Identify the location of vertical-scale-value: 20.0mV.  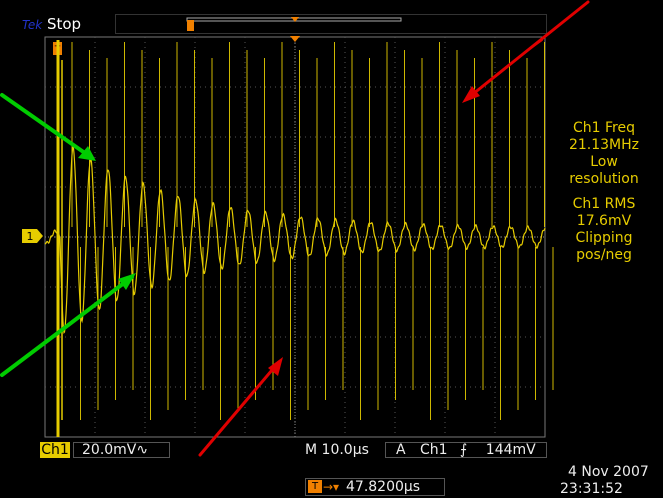
(109, 450).